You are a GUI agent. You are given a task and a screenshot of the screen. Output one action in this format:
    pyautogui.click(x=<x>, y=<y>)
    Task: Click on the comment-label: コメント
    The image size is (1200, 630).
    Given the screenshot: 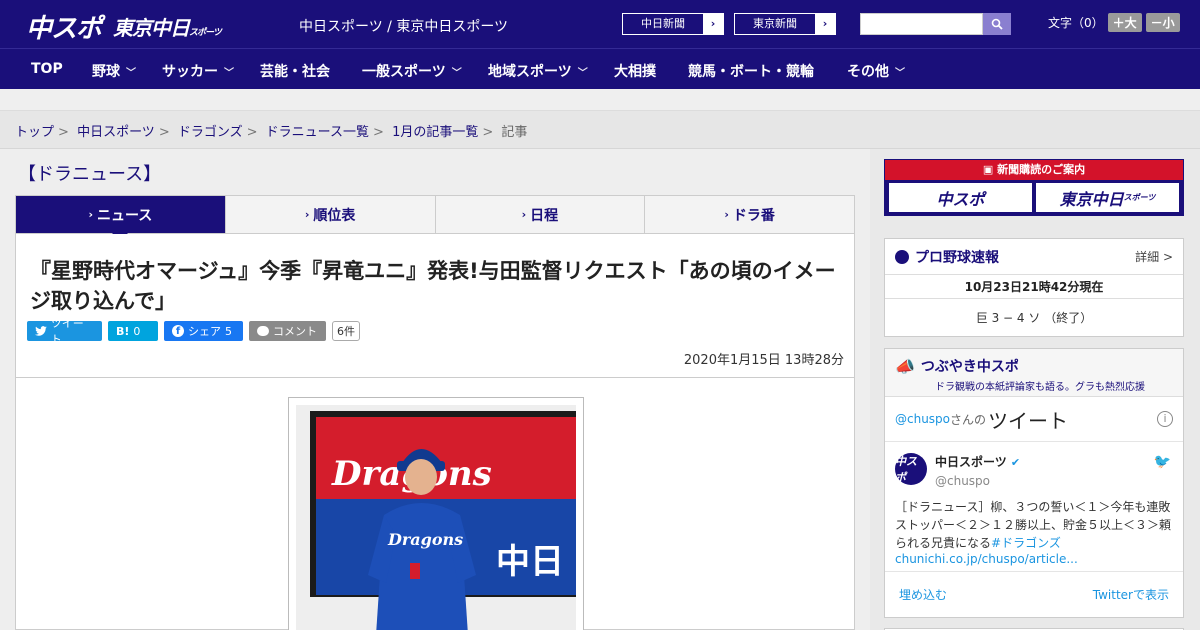 What is the action you would take?
    pyautogui.click(x=295, y=331)
    